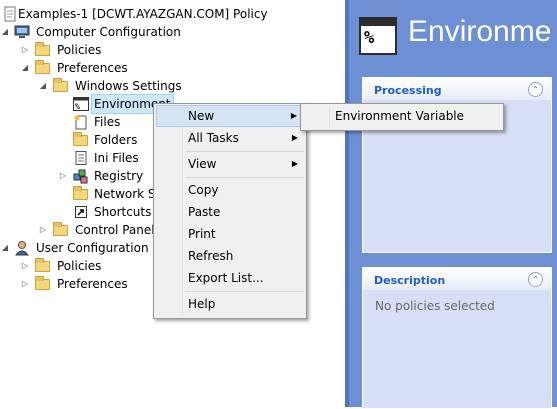 This screenshot has width=557, height=409. I want to click on tree-item-network-shares: Network Sh, so click(117, 194).